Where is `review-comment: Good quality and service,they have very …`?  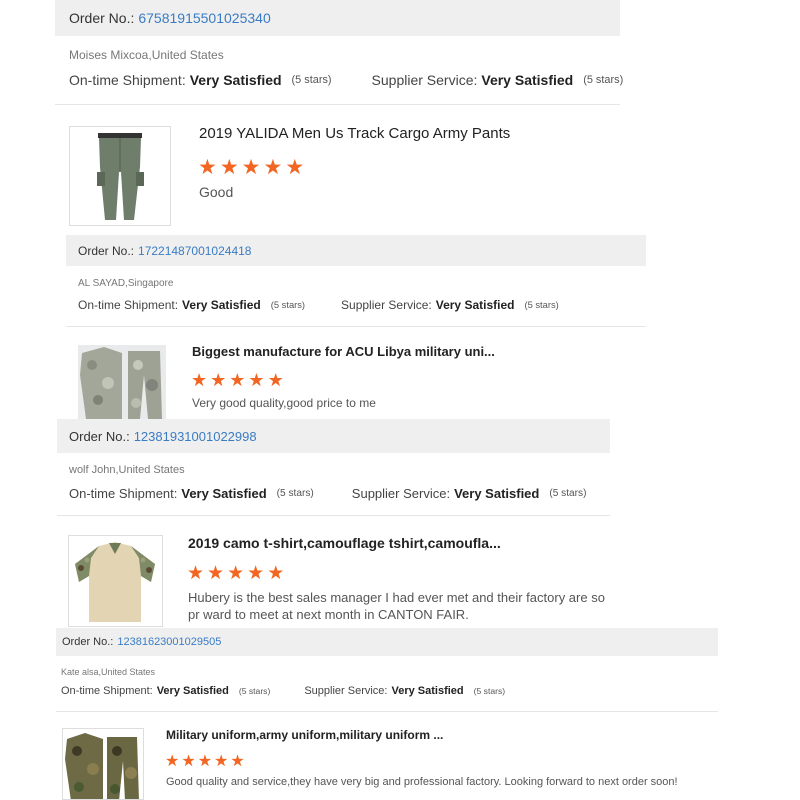
review-comment: Good quality and service,they have very … is located at coordinates (422, 782).